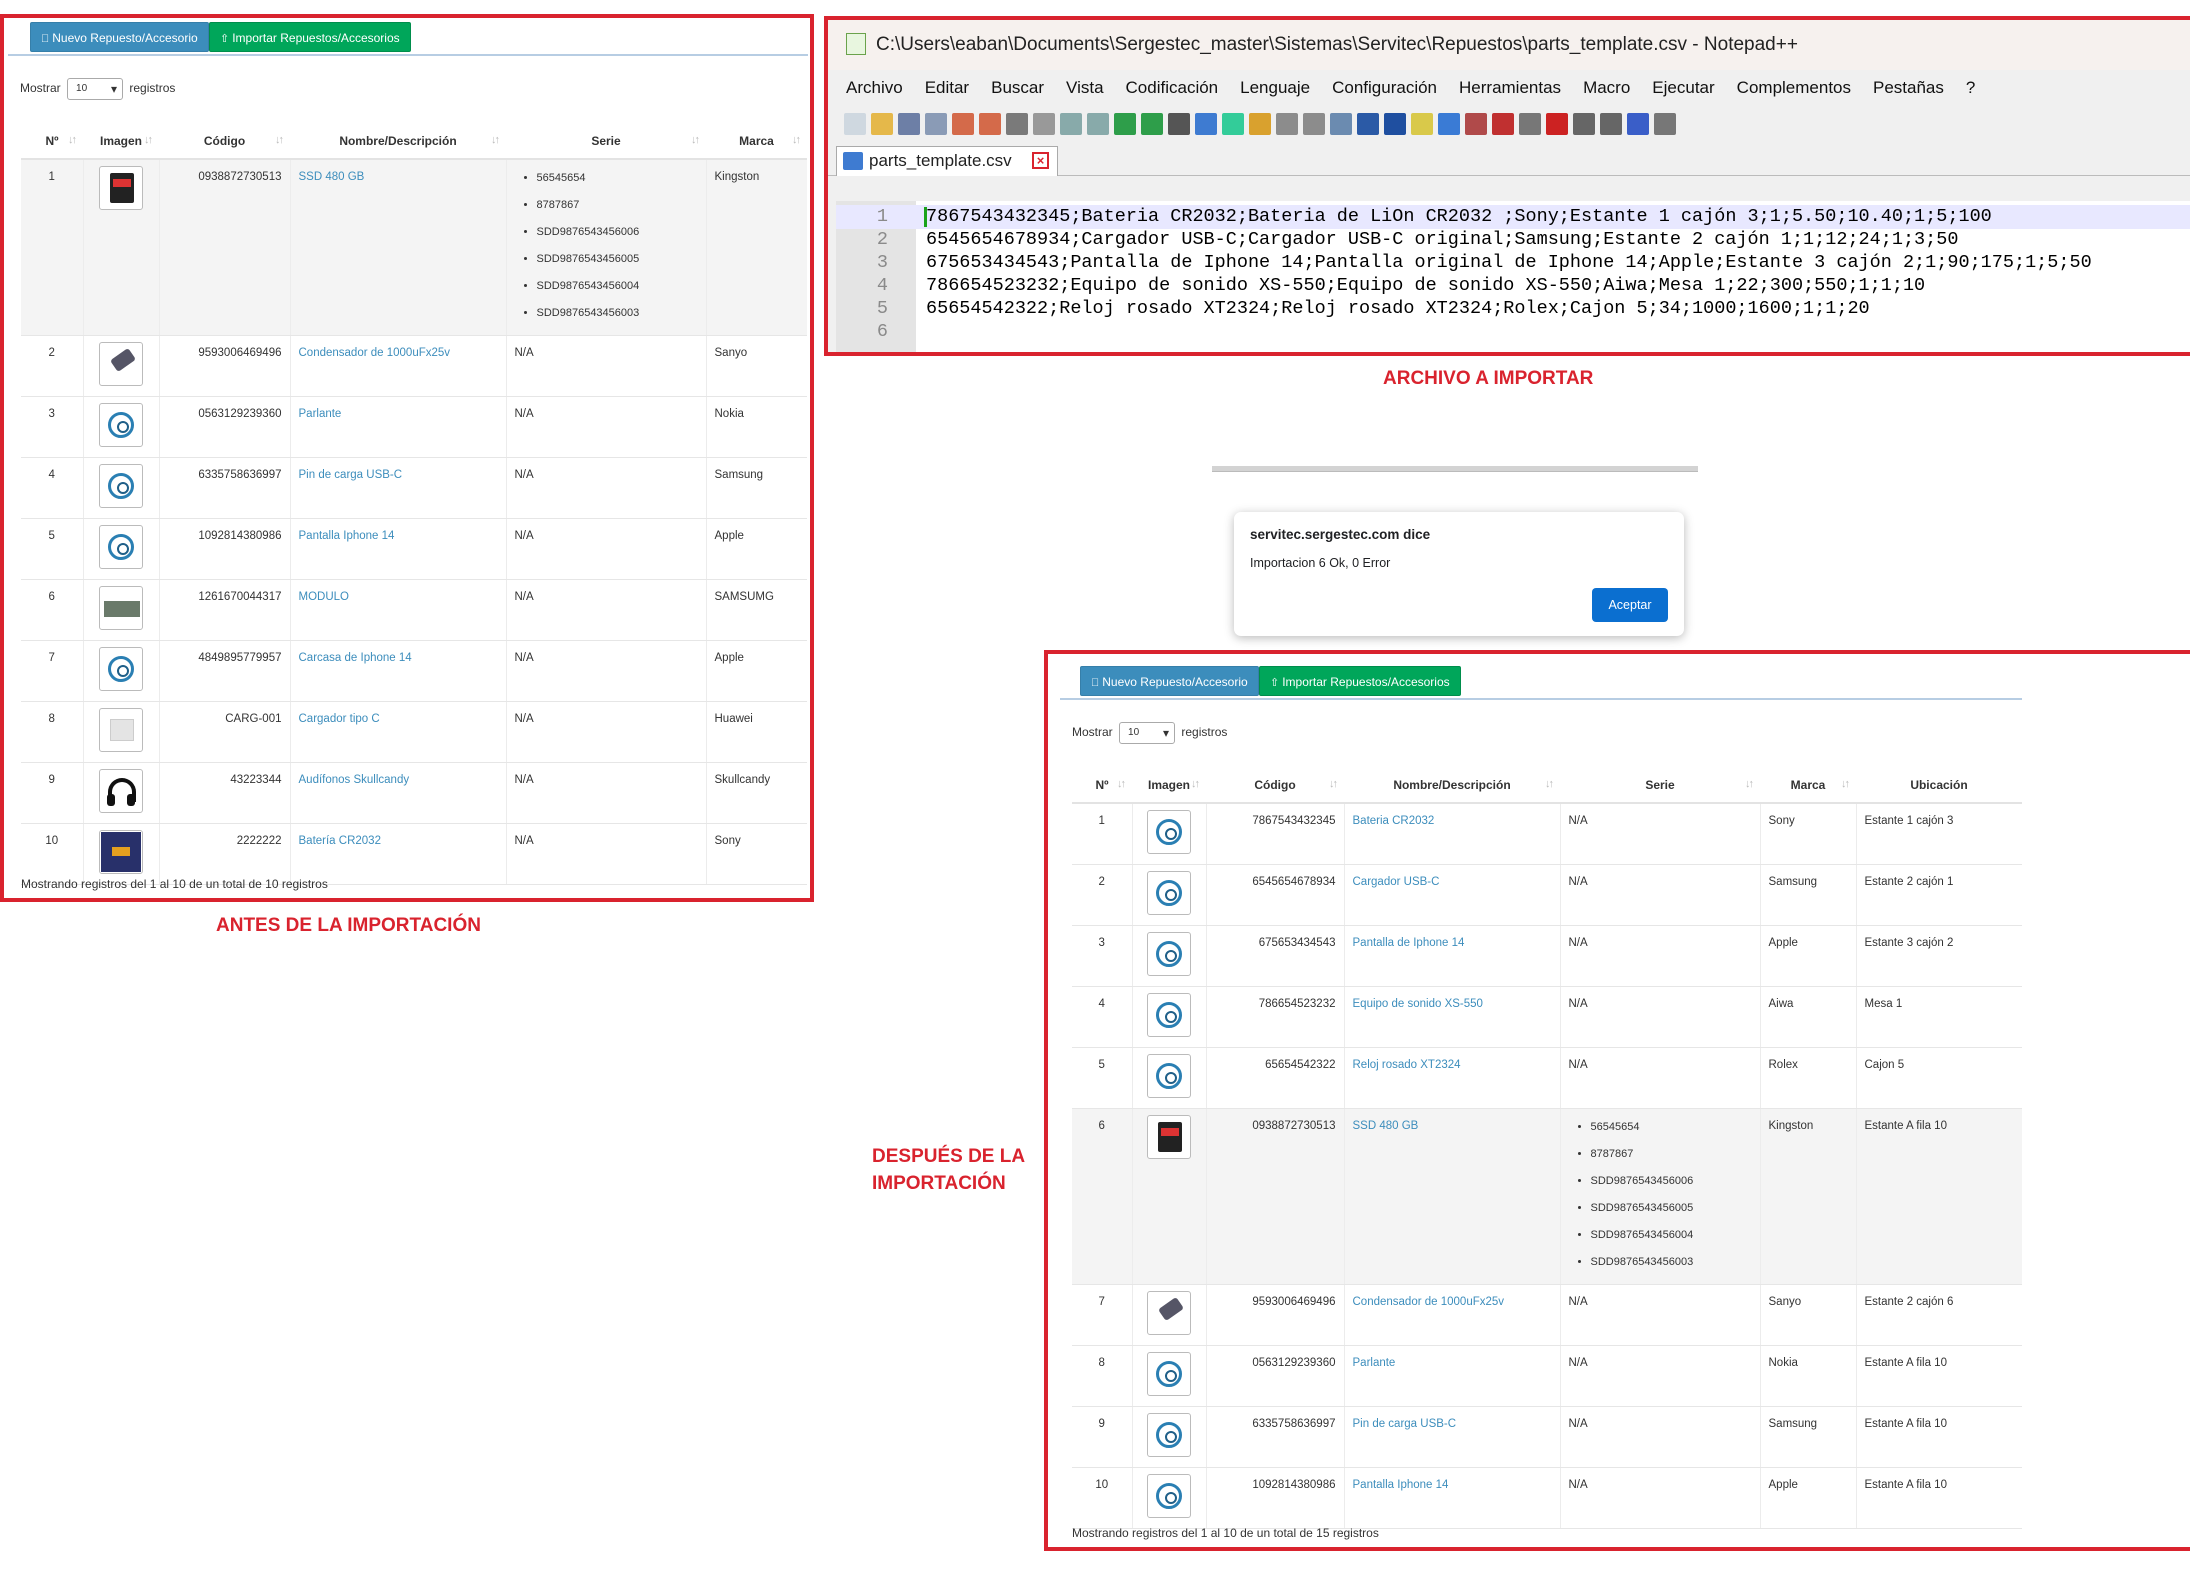  I want to click on before-caption: ANTES DE LA IMPORTACIÓN, so click(348, 925).